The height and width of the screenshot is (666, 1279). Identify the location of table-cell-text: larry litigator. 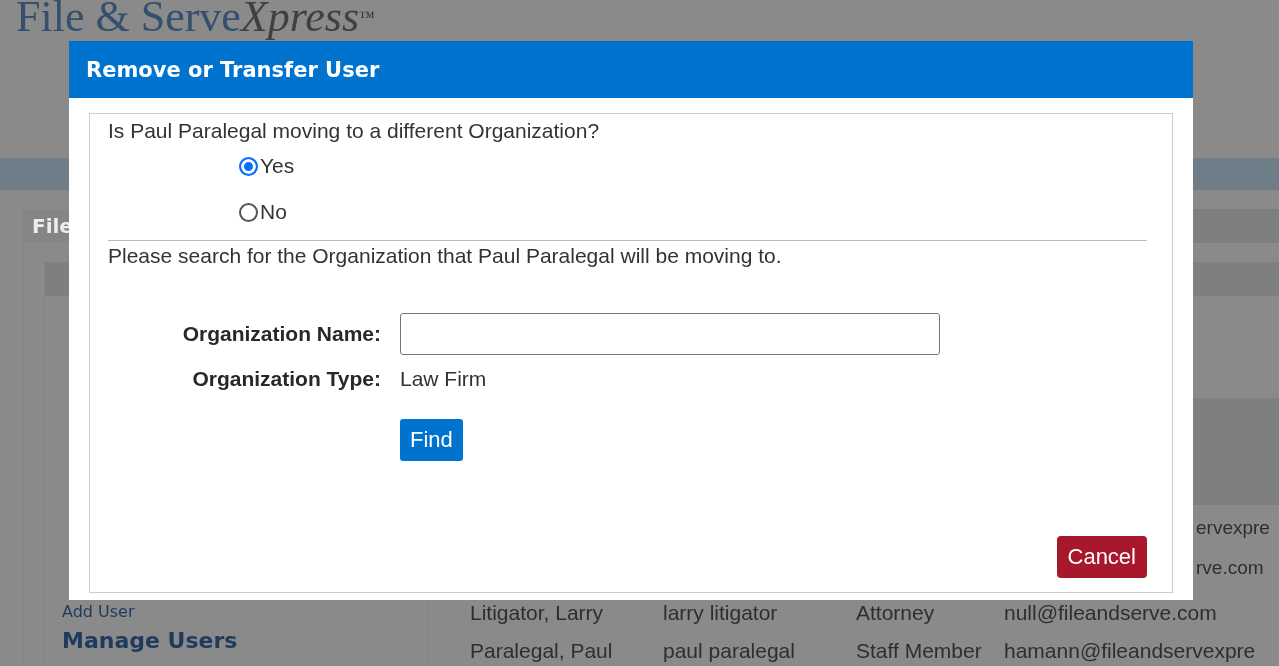
(721, 613).